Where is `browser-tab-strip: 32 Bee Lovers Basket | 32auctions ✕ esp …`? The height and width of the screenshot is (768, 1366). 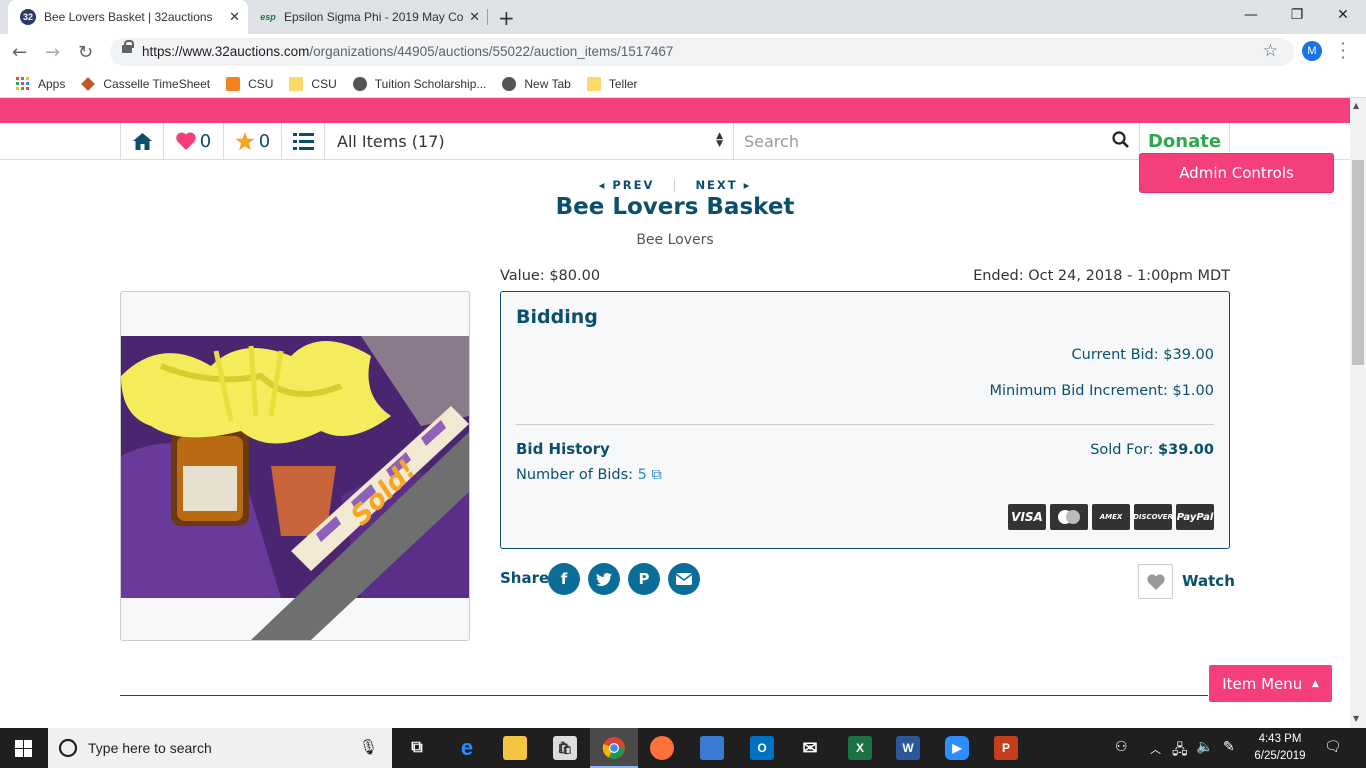
browser-tab-strip: 32 Bee Lovers Basket | 32auctions ✕ esp … is located at coordinates (683, 17).